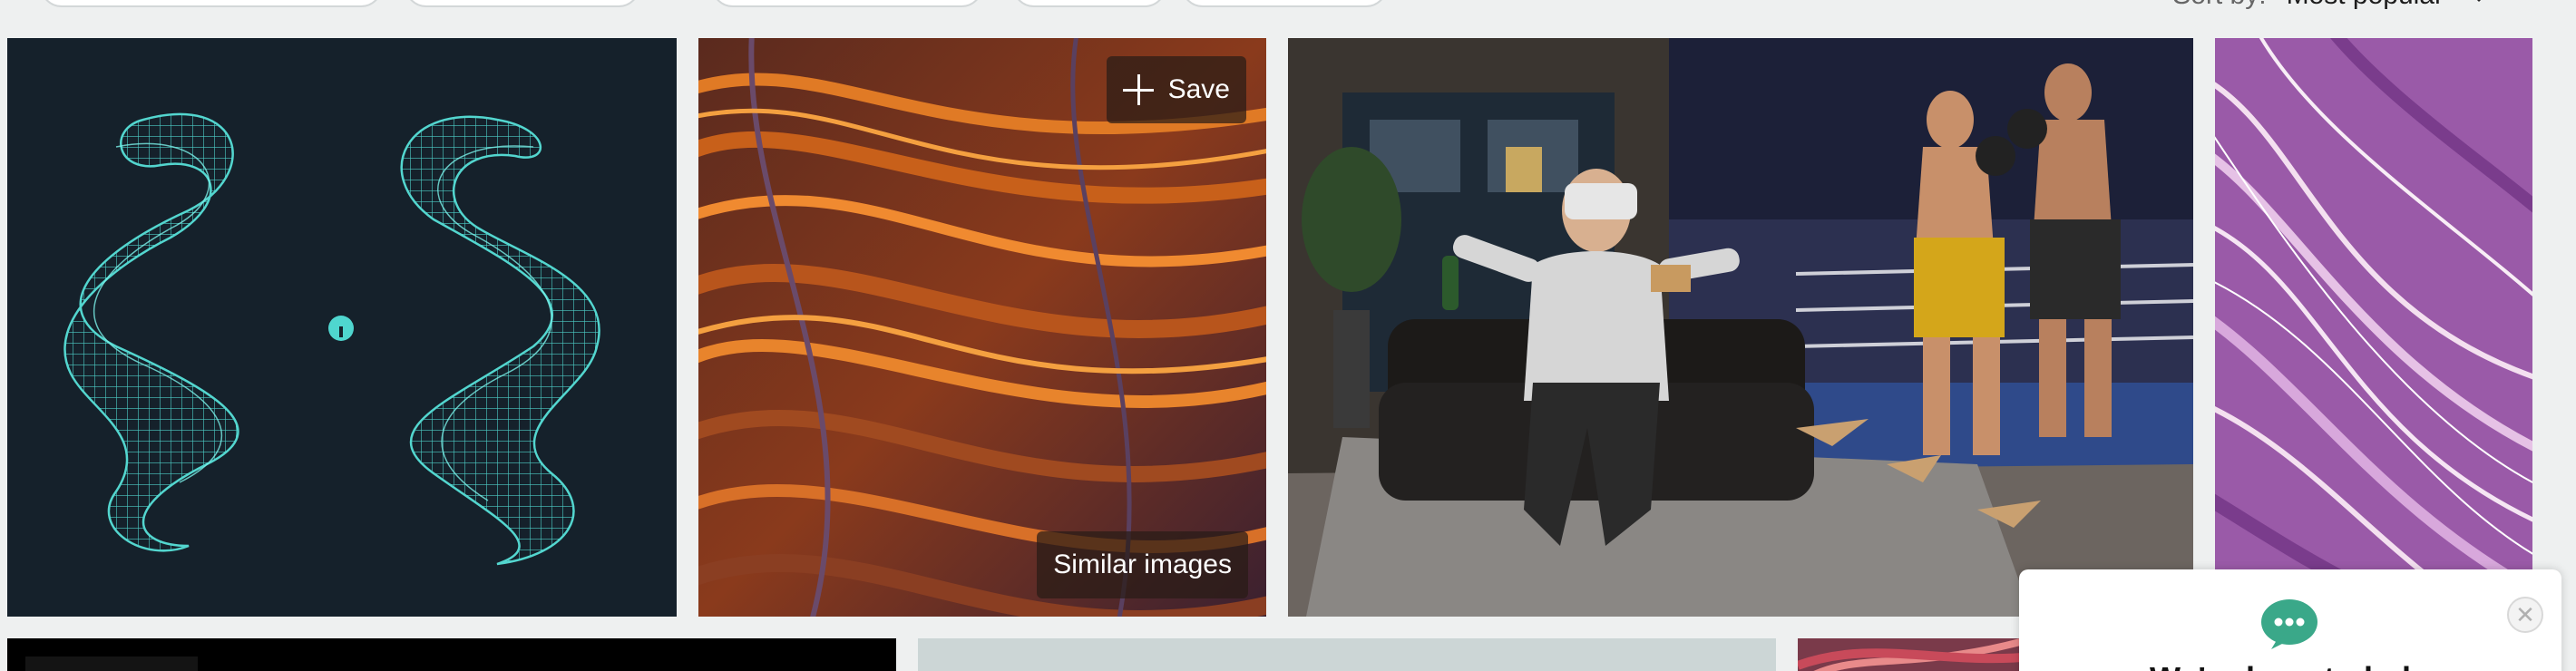 The height and width of the screenshot is (671, 2576). Describe the element at coordinates (1138, 89) in the screenshot. I see `plus-icon` at that location.